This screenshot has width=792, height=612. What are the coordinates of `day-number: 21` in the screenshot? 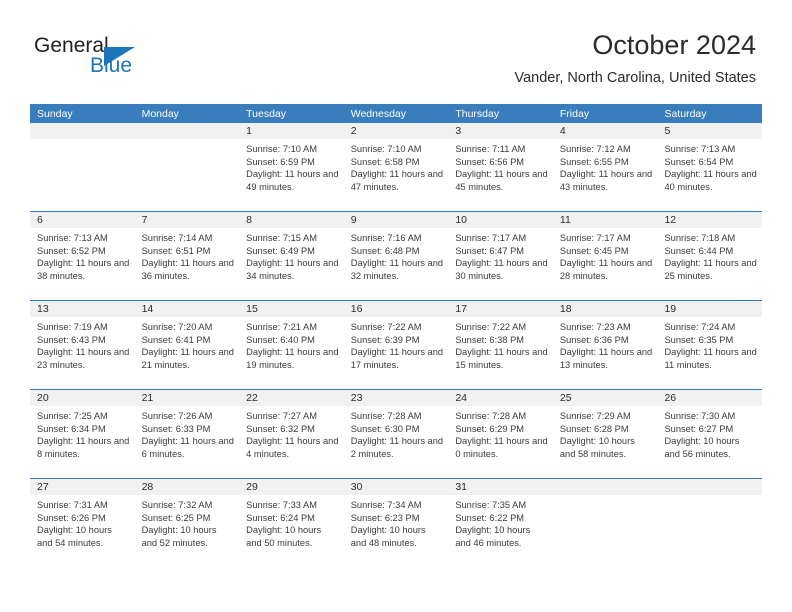 It's located at (187, 398).